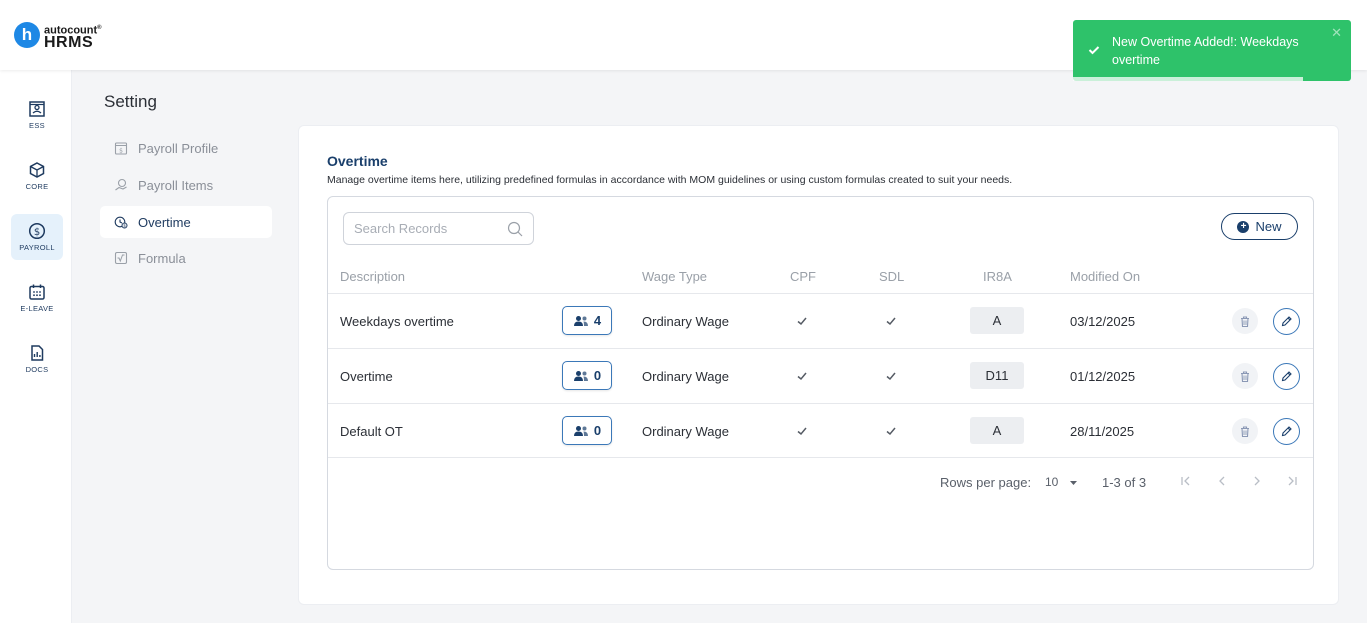 The image size is (1367, 623). Describe the element at coordinates (121, 184) in the screenshot. I see `payroll-items-icon` at that location.